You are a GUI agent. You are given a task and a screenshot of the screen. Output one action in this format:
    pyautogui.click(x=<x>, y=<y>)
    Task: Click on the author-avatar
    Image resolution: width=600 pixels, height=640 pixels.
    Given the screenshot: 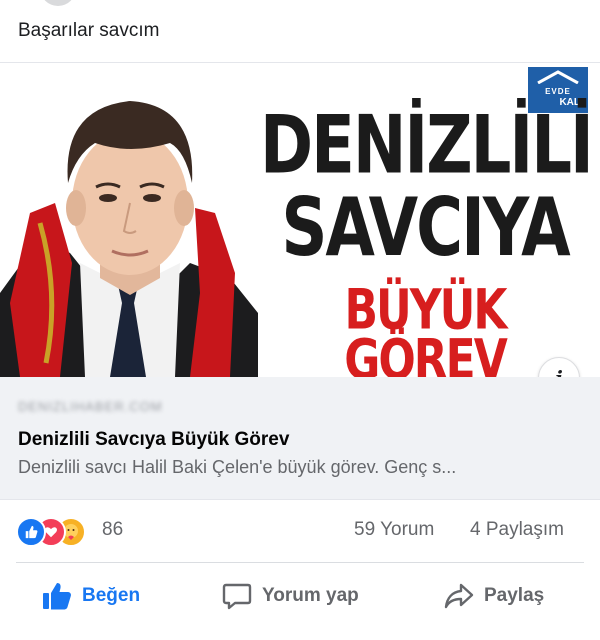 What is the action you would take?
    pyautogui.click(x=58, y=3)
    